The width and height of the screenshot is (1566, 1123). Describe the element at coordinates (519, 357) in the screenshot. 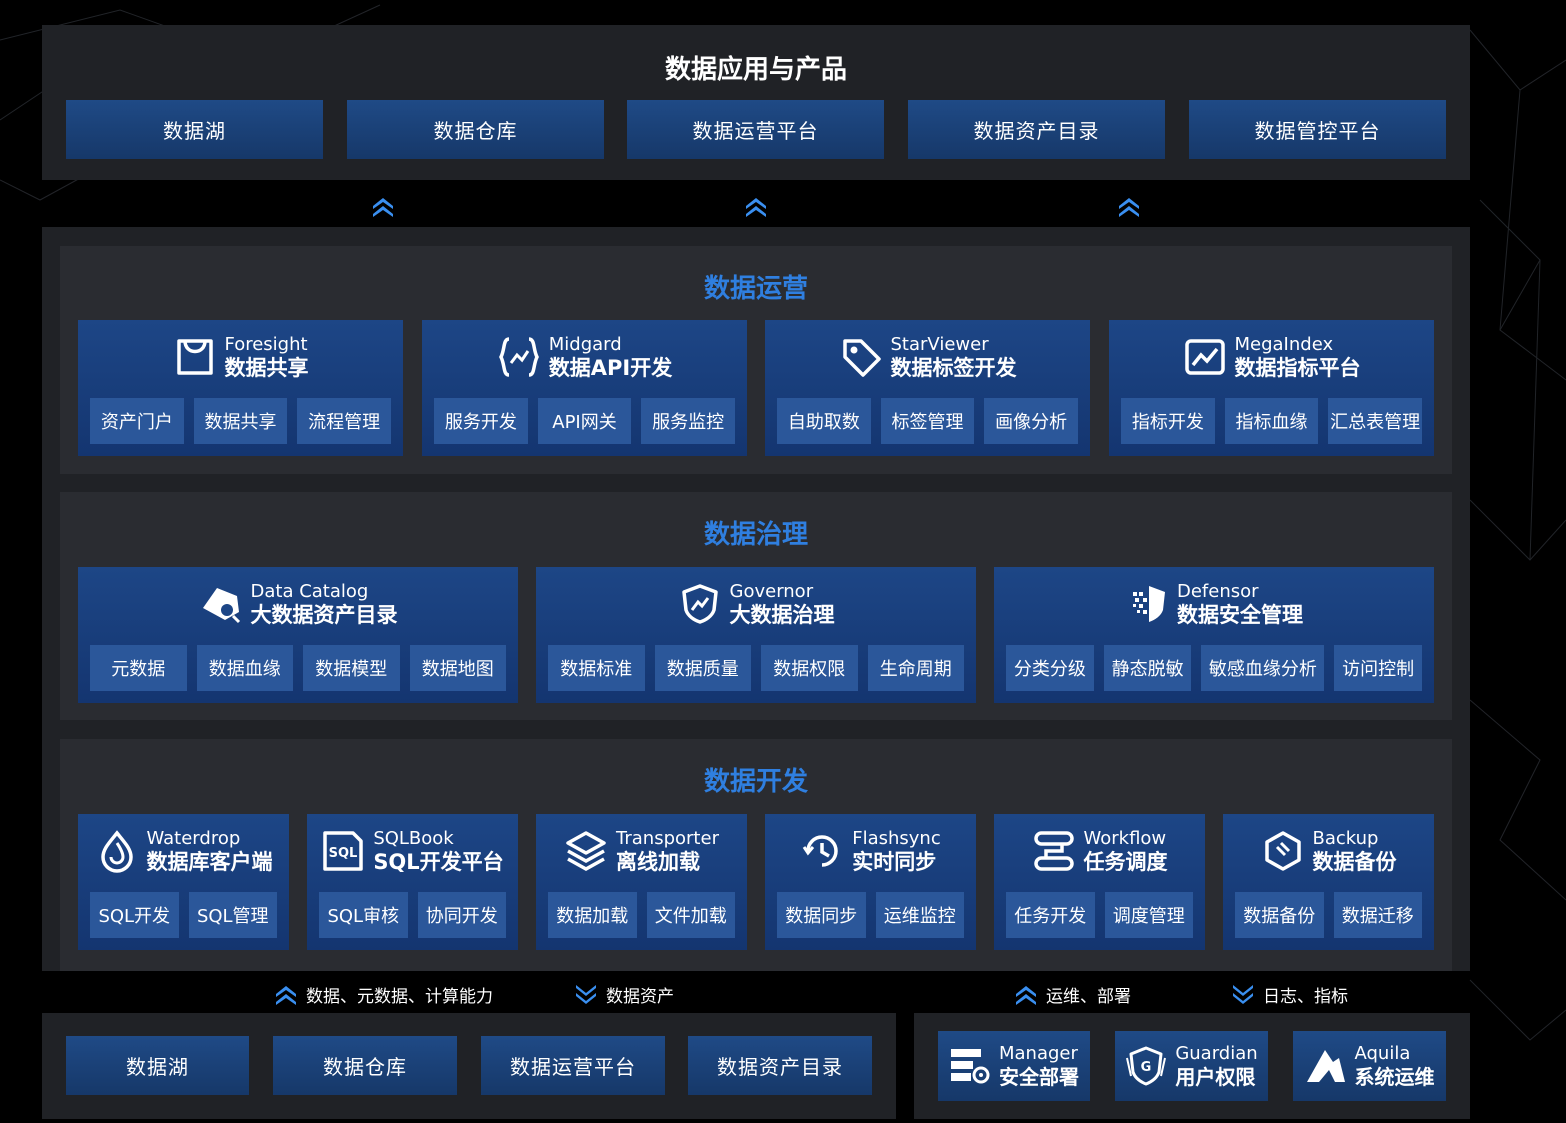

I see `api-icon` at that location.